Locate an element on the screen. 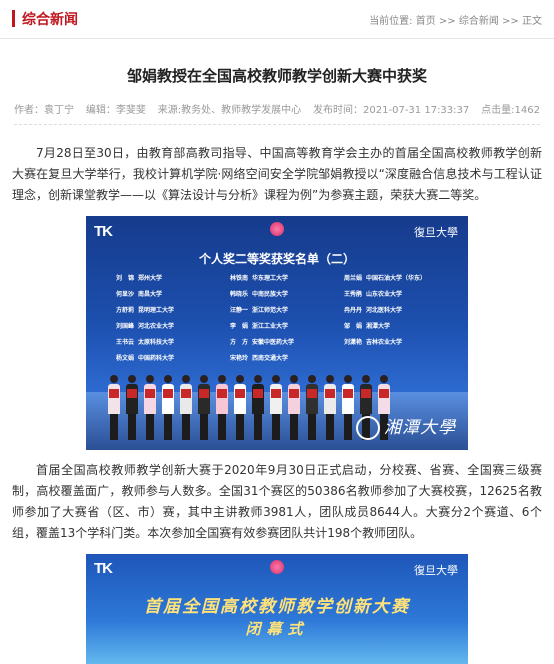 The image size is (554, 664). winner-school: 西南交通大学 is located at coordinates (270, 358).